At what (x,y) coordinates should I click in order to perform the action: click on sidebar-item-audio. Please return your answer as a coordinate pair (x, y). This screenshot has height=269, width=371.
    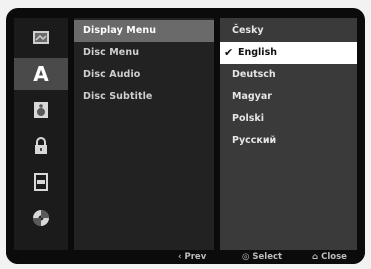
    Looking at the image, I should click on (41, 110).